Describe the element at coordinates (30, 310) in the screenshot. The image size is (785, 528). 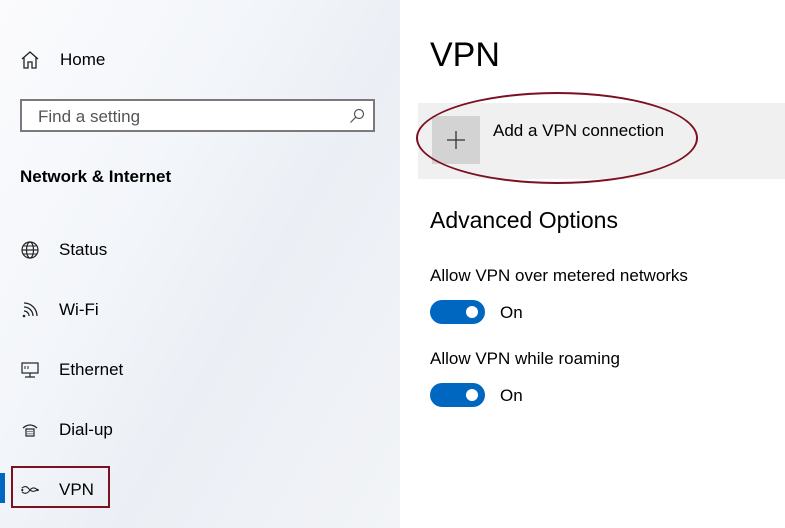
I see `wifi-icon` at that location.